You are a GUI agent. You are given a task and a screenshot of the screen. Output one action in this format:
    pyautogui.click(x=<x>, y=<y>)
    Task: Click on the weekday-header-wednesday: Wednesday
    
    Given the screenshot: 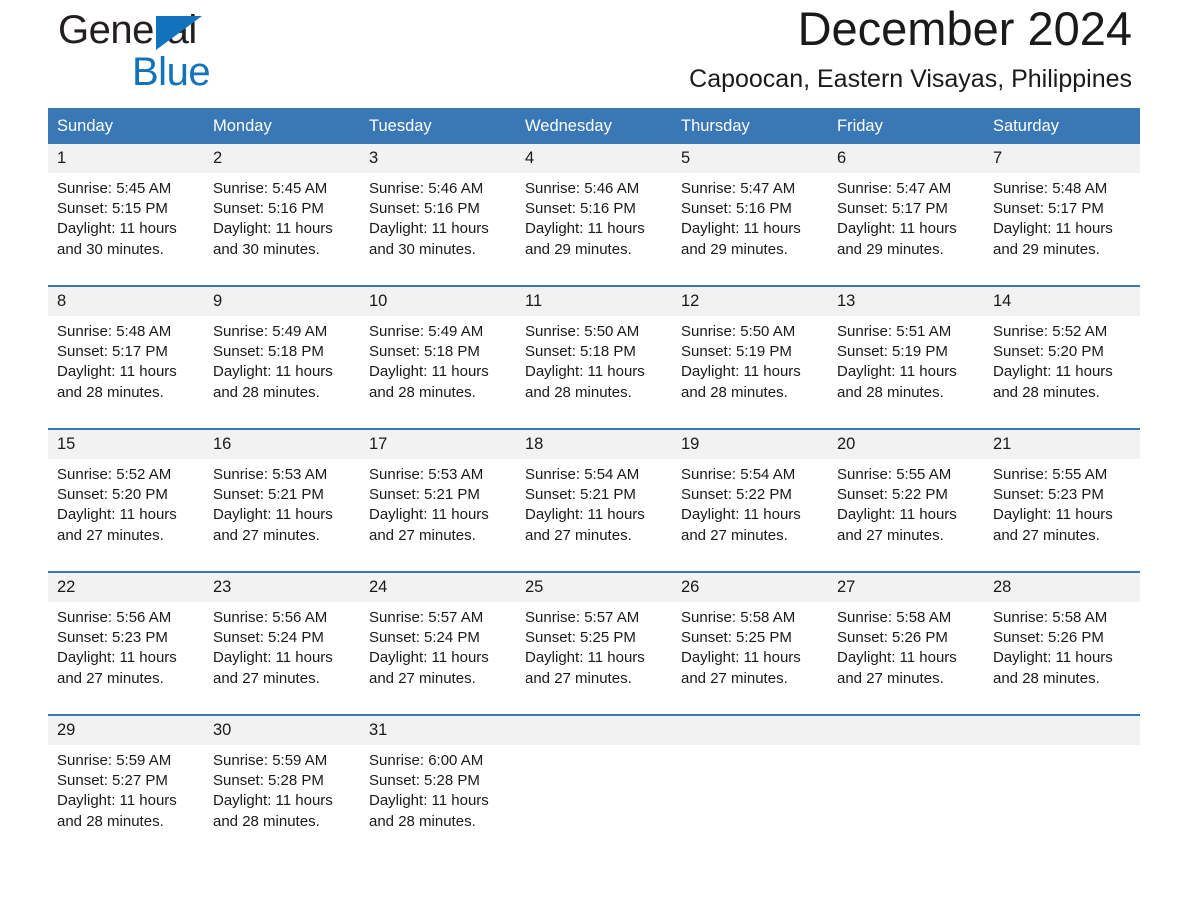 What is the action you would take?
    pyautogui.click(x=594, y=126)
    